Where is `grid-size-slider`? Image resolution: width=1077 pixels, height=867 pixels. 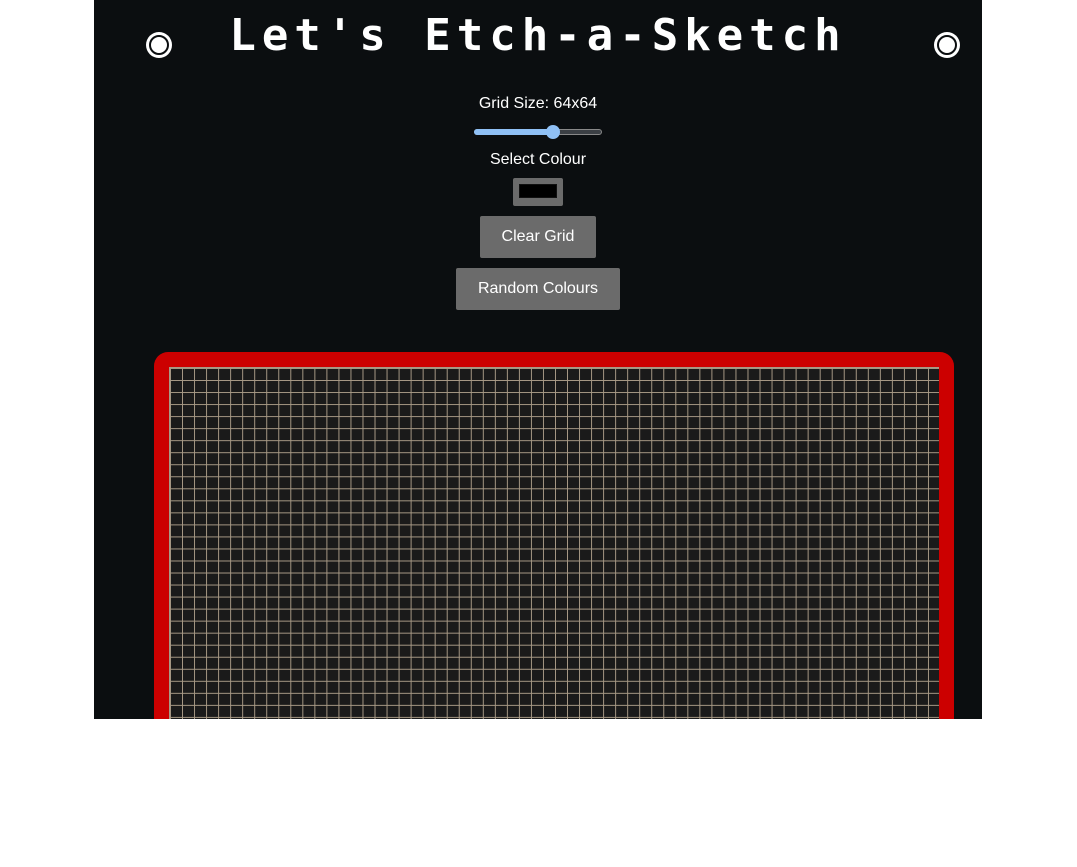 grid-size-slider is located at coordinates (538, 132).